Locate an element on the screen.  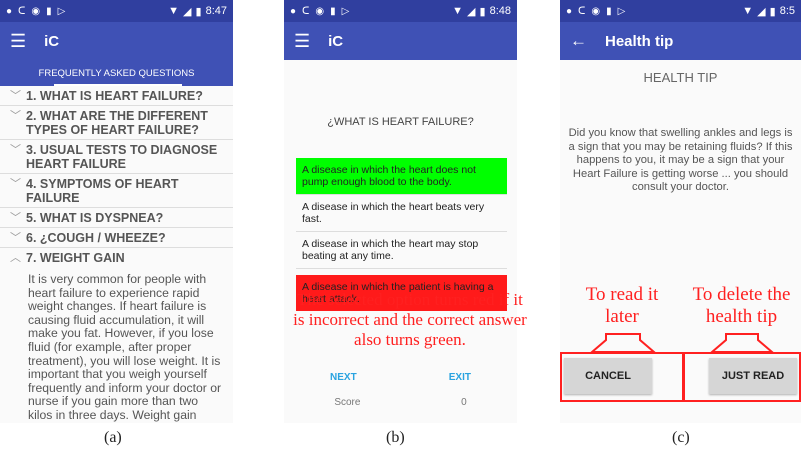
score-row: Score 0 is located at coordinates (400, 402).